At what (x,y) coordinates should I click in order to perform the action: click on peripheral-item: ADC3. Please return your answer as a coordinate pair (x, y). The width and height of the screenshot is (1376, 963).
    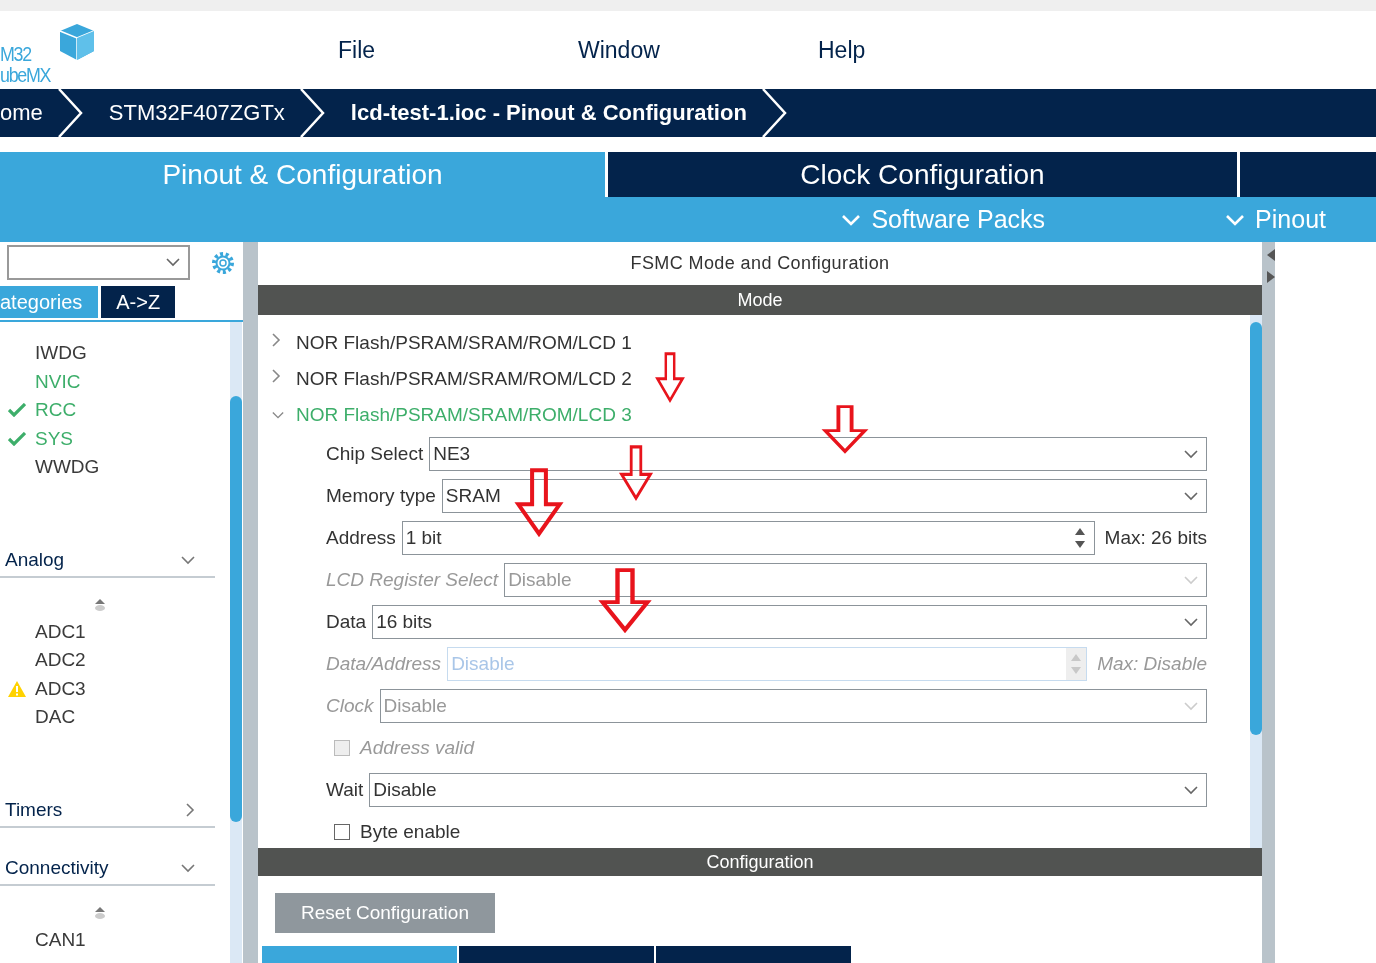
    Looking at the image, I should click on (60, 688).